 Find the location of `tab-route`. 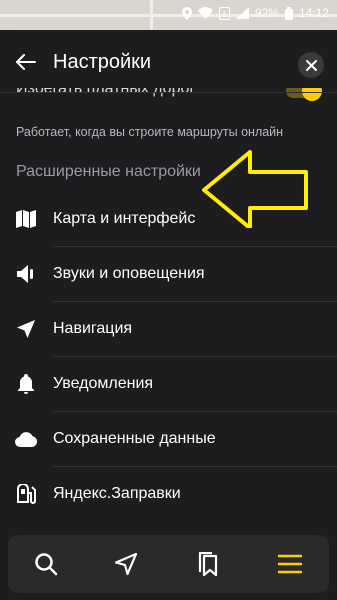

tab-route is located at coordinates (126, 564).